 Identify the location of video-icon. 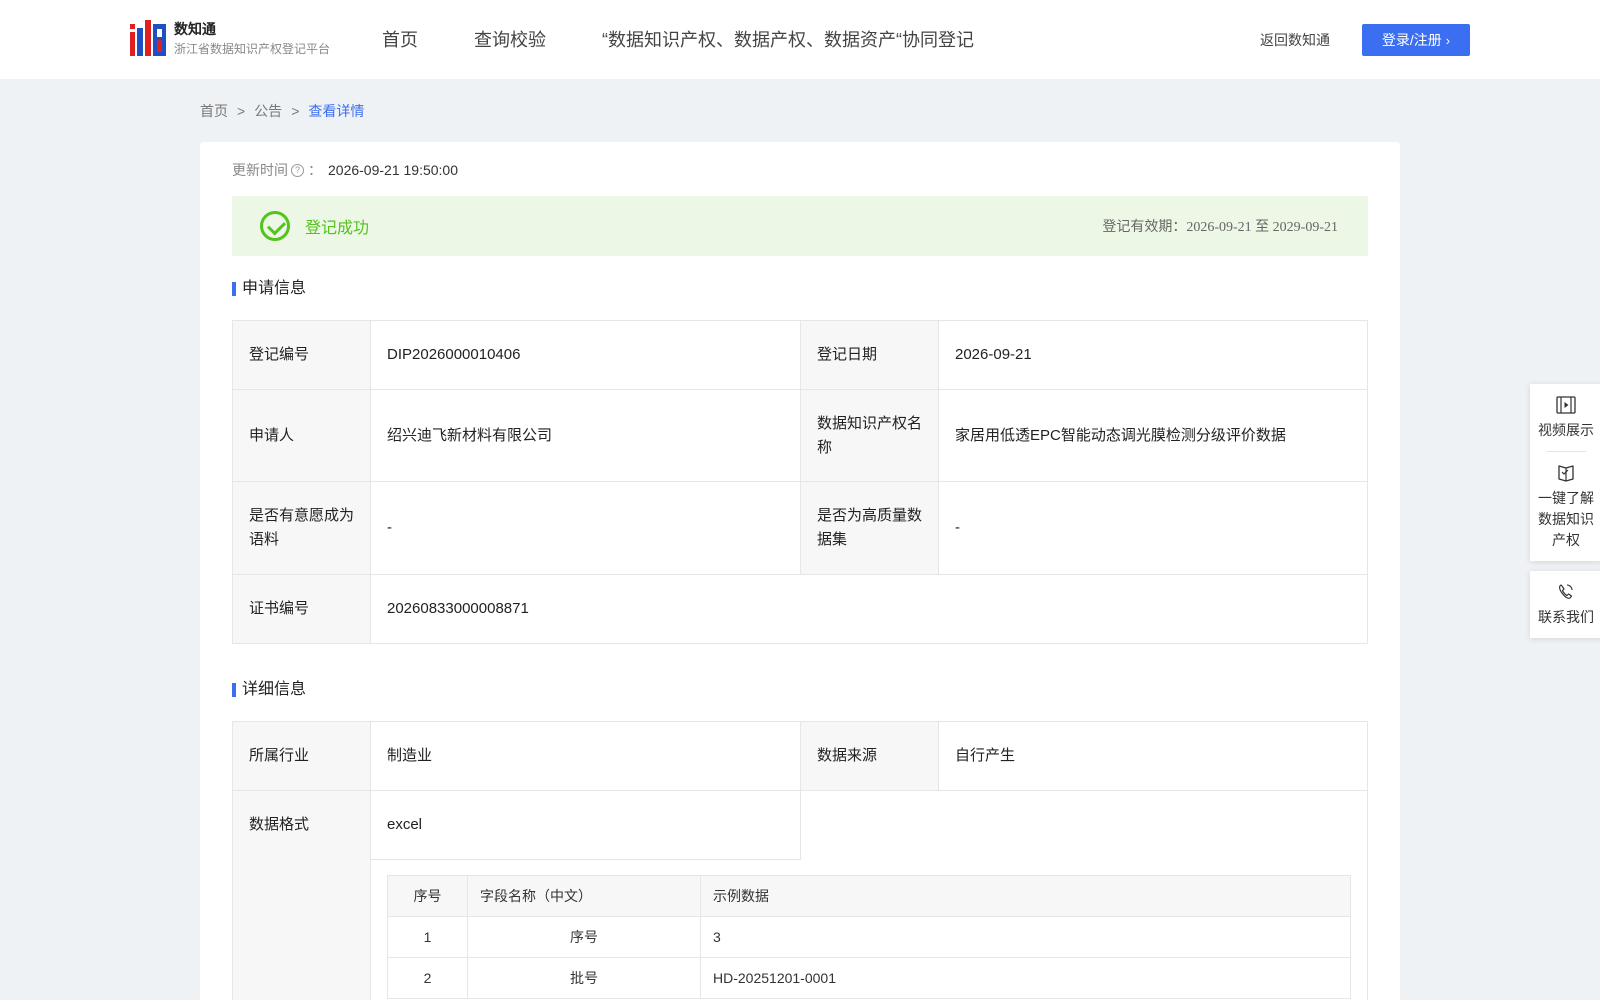
(1566, 405).